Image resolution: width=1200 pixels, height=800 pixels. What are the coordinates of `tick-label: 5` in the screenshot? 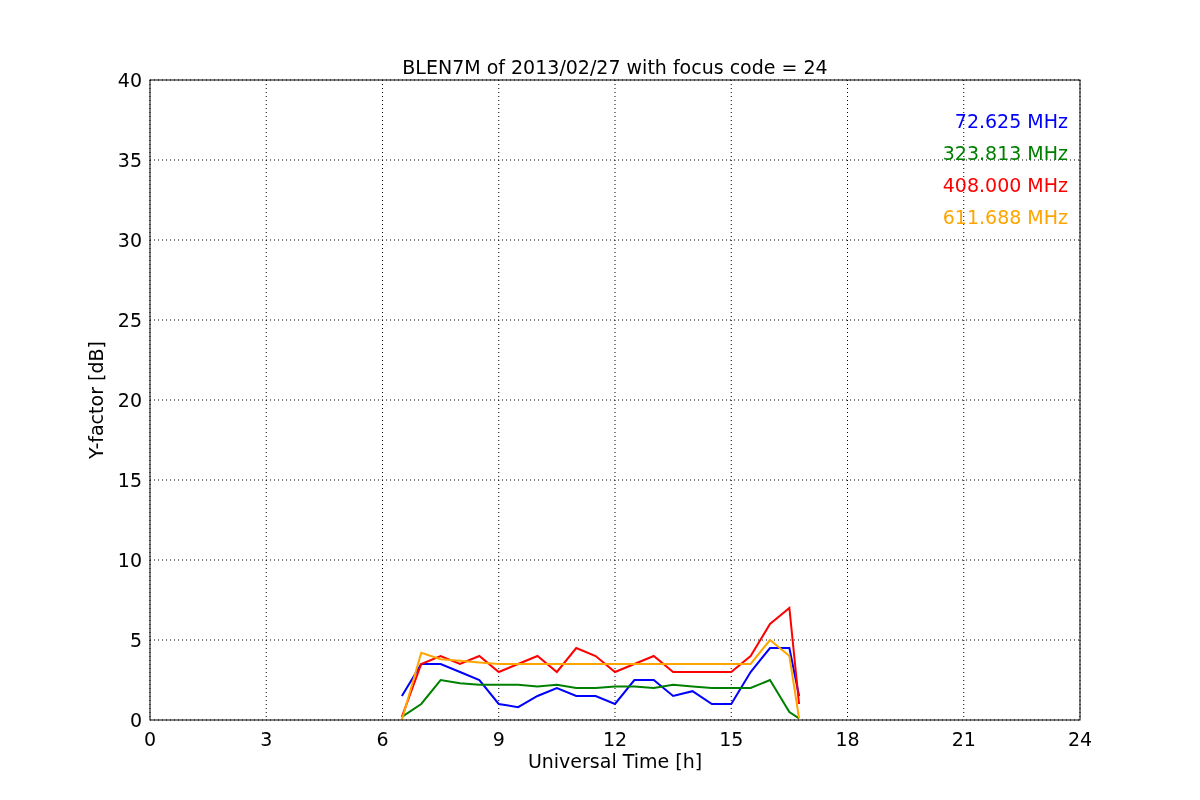 It's located at (135, 640).